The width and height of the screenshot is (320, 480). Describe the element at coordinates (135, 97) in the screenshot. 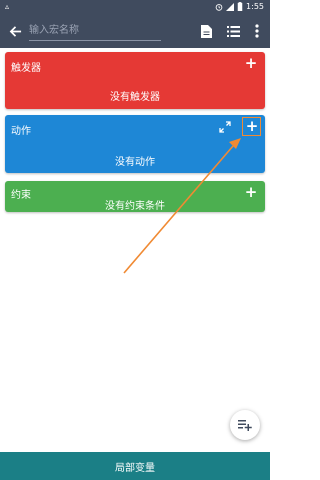

I see `no-trigger-text: 没有触发器` at that location.